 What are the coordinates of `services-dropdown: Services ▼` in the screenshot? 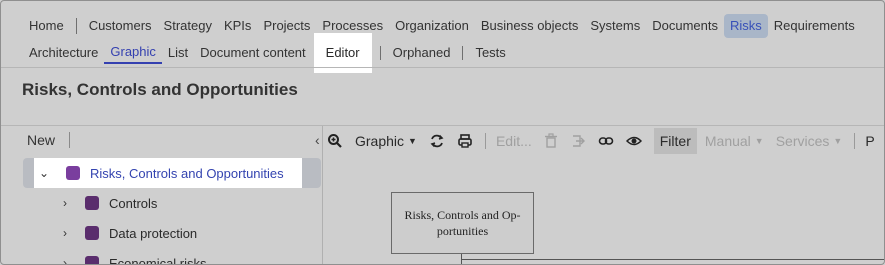 It's located at (809, 141).